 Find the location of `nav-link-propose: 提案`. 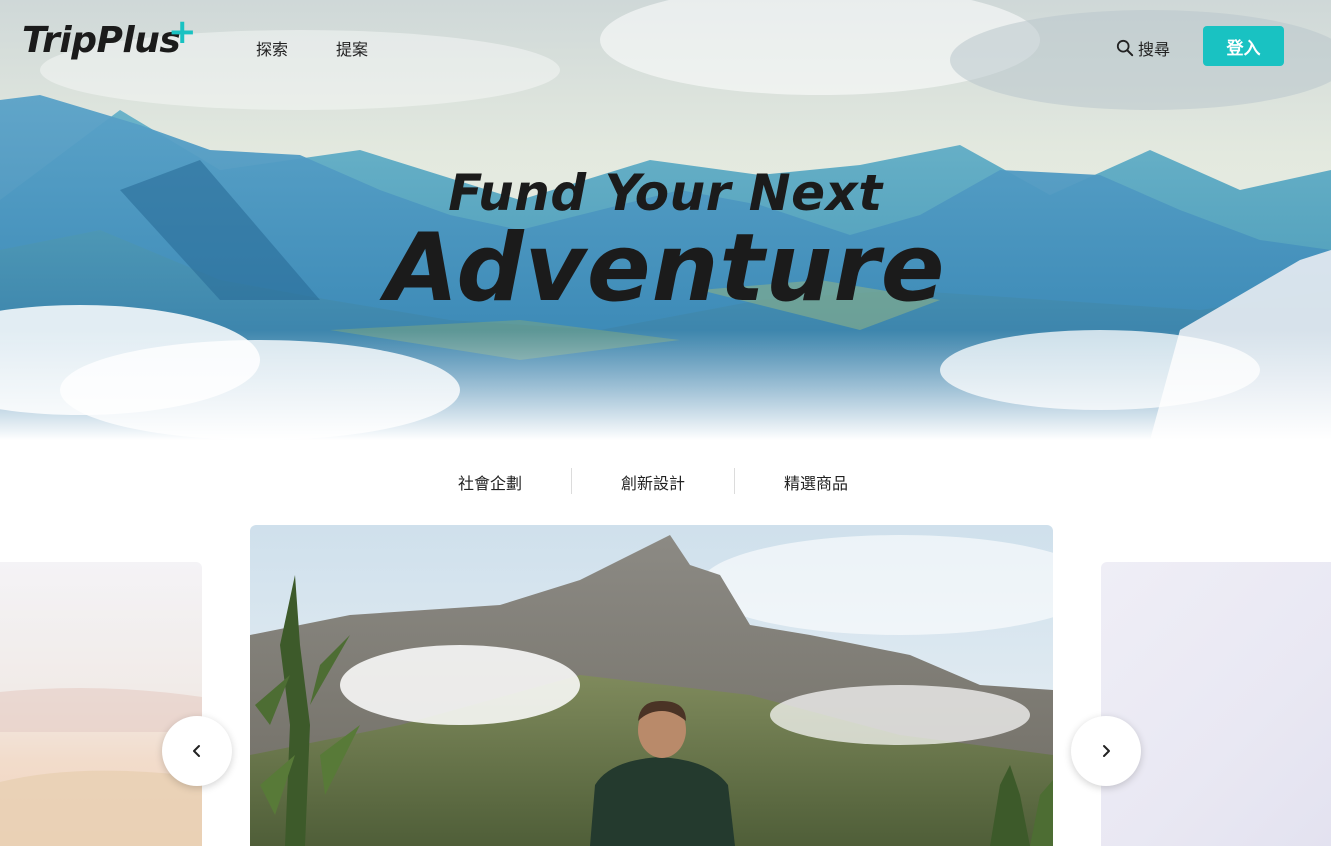

nav-link-propose: 提案 is located at coordinates (352, 48).